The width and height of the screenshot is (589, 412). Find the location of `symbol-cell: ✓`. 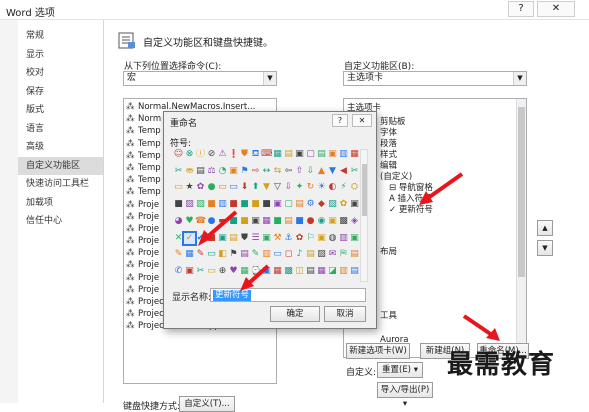

symbol-cell: ✓ is located at coordinates (189, 238).